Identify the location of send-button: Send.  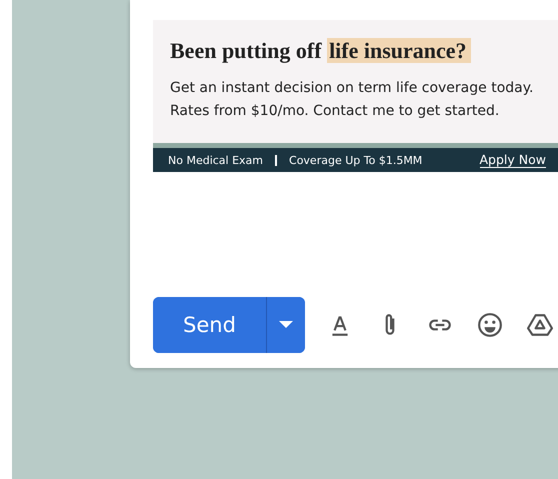
(210, 325).